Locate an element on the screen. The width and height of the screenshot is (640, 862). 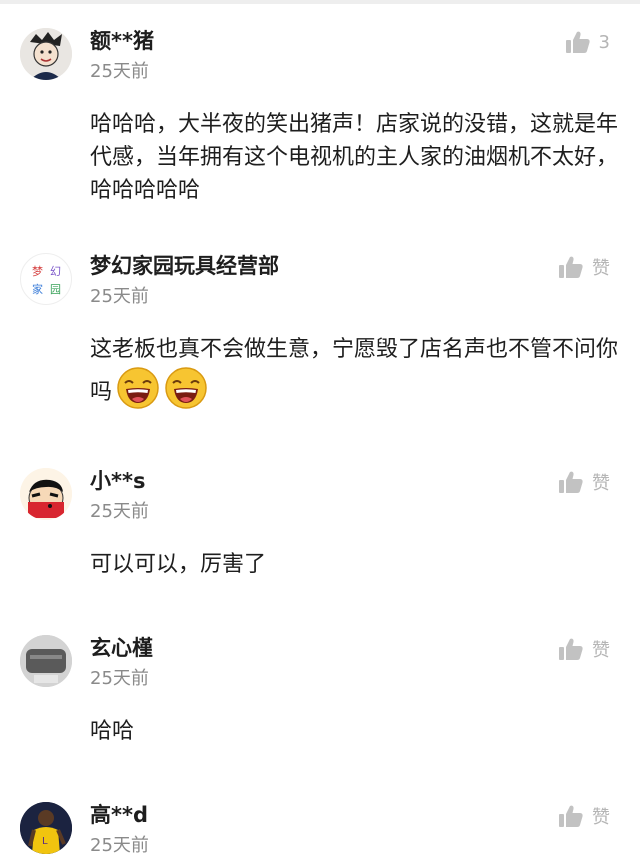
avatar-logo-char: 梦 is located at coordinates (37, 271).